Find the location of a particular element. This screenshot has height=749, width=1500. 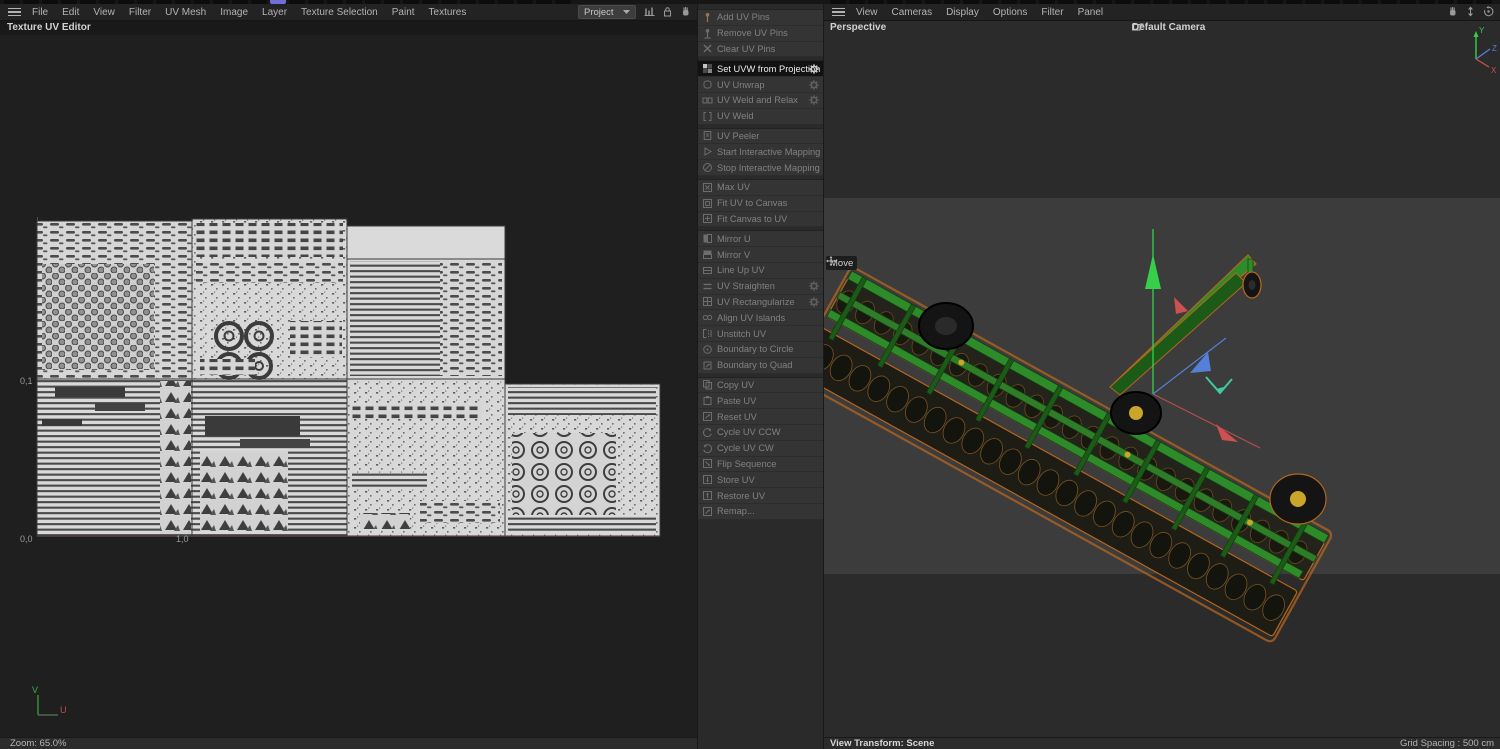

menu-paint: Paint is located at coordinates (403, 12).